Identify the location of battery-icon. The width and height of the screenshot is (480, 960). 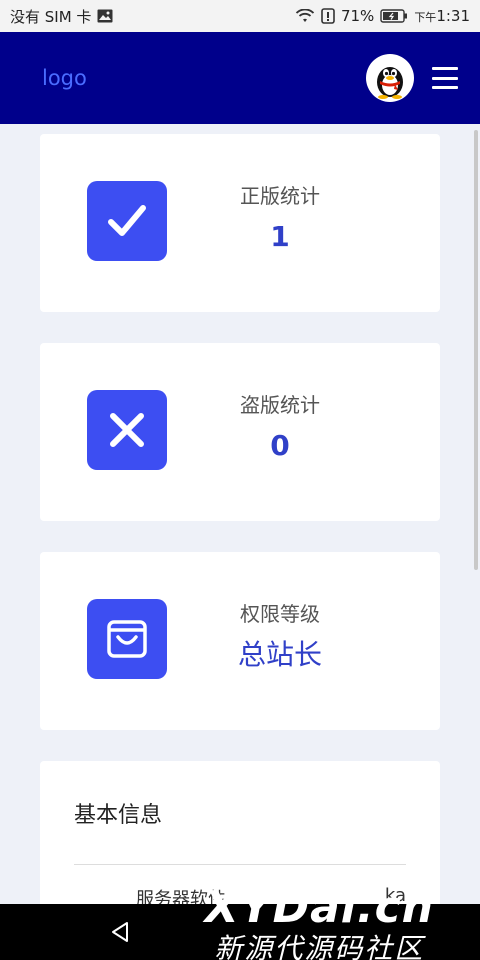
(394, 16).